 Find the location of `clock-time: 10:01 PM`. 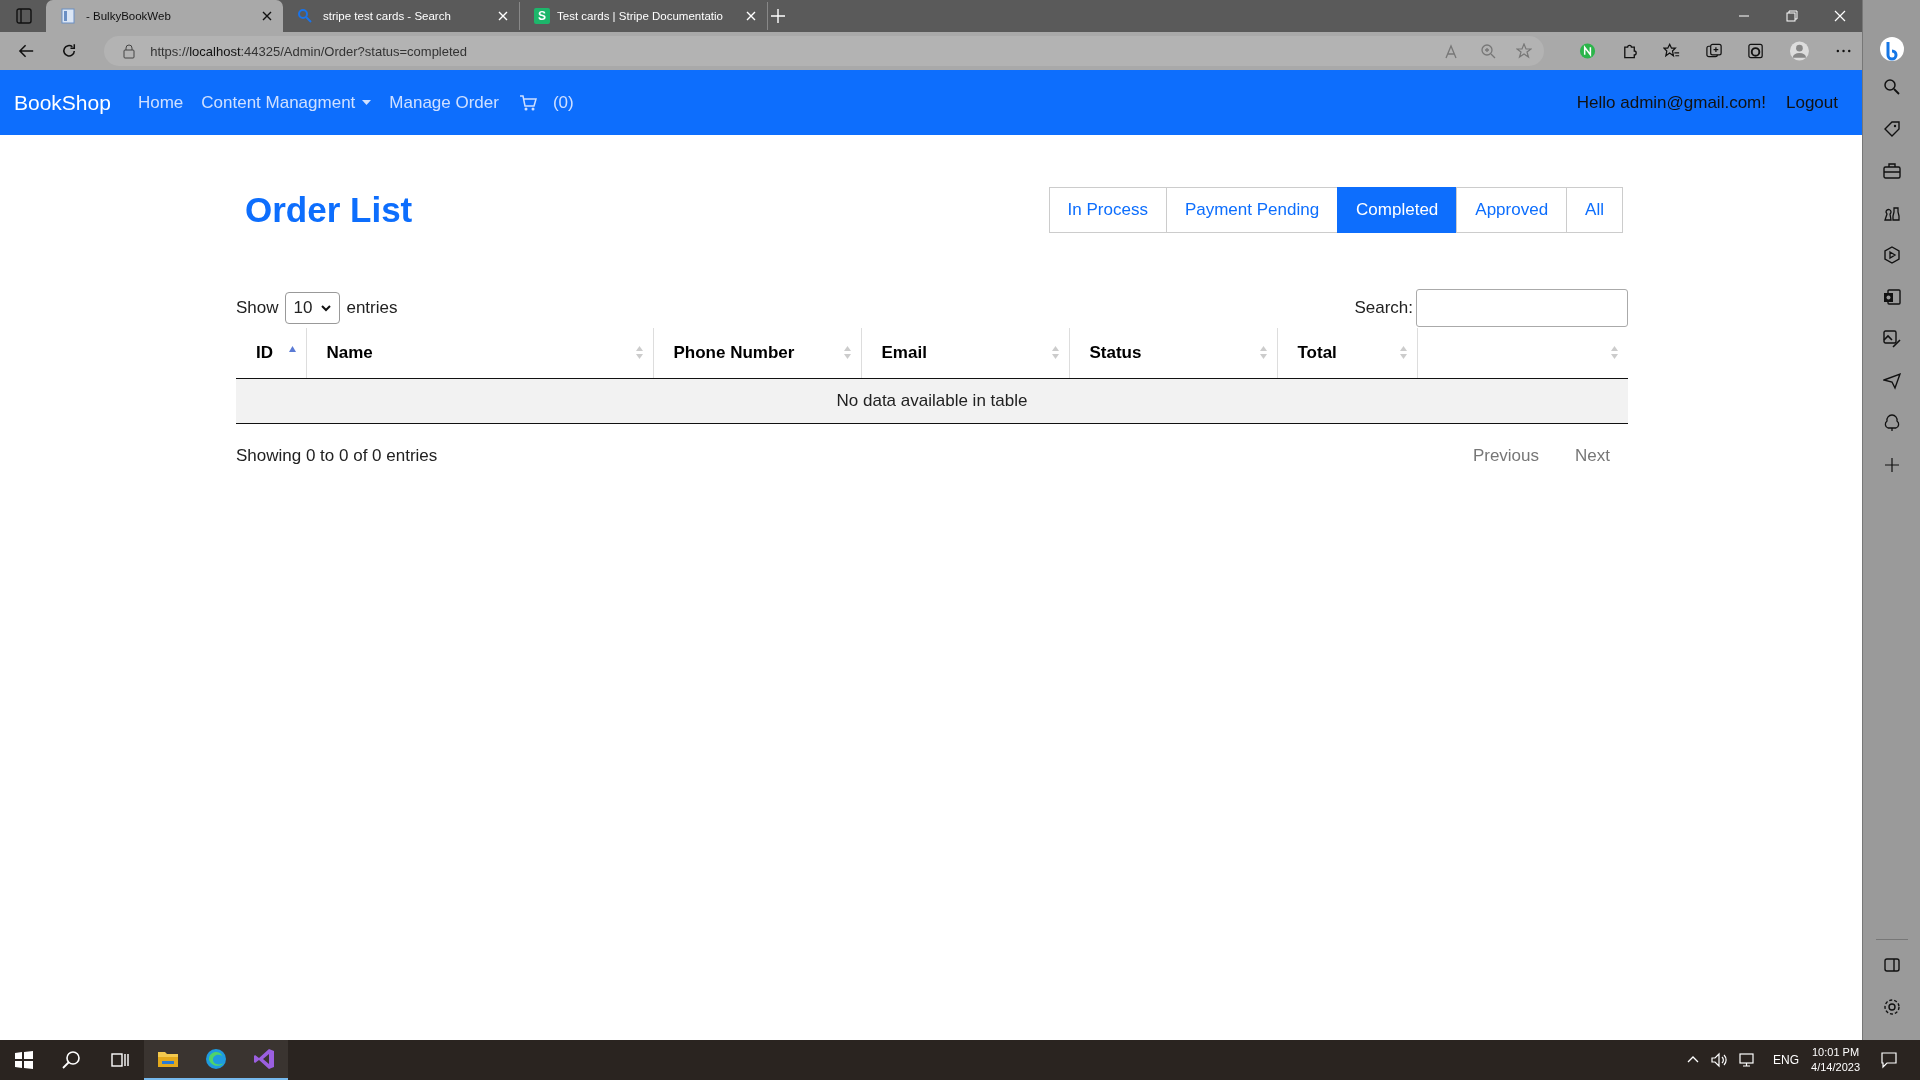

clock-time: 10:01 PM is located at coordinates (1836, 1052).